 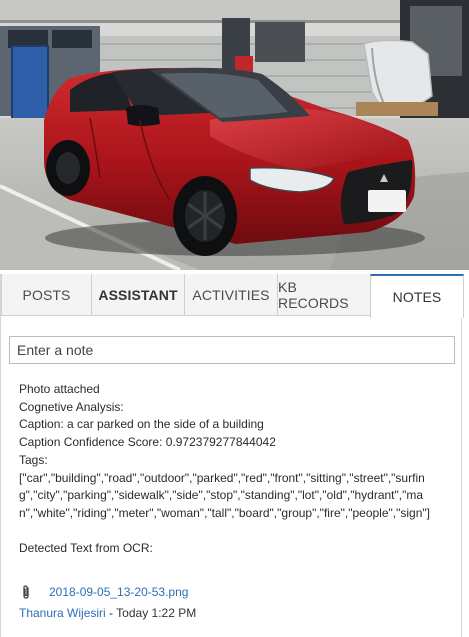 I want to click on note-line-analysis-heading: Cognetive Analysis:, so click(x=71, y=406).